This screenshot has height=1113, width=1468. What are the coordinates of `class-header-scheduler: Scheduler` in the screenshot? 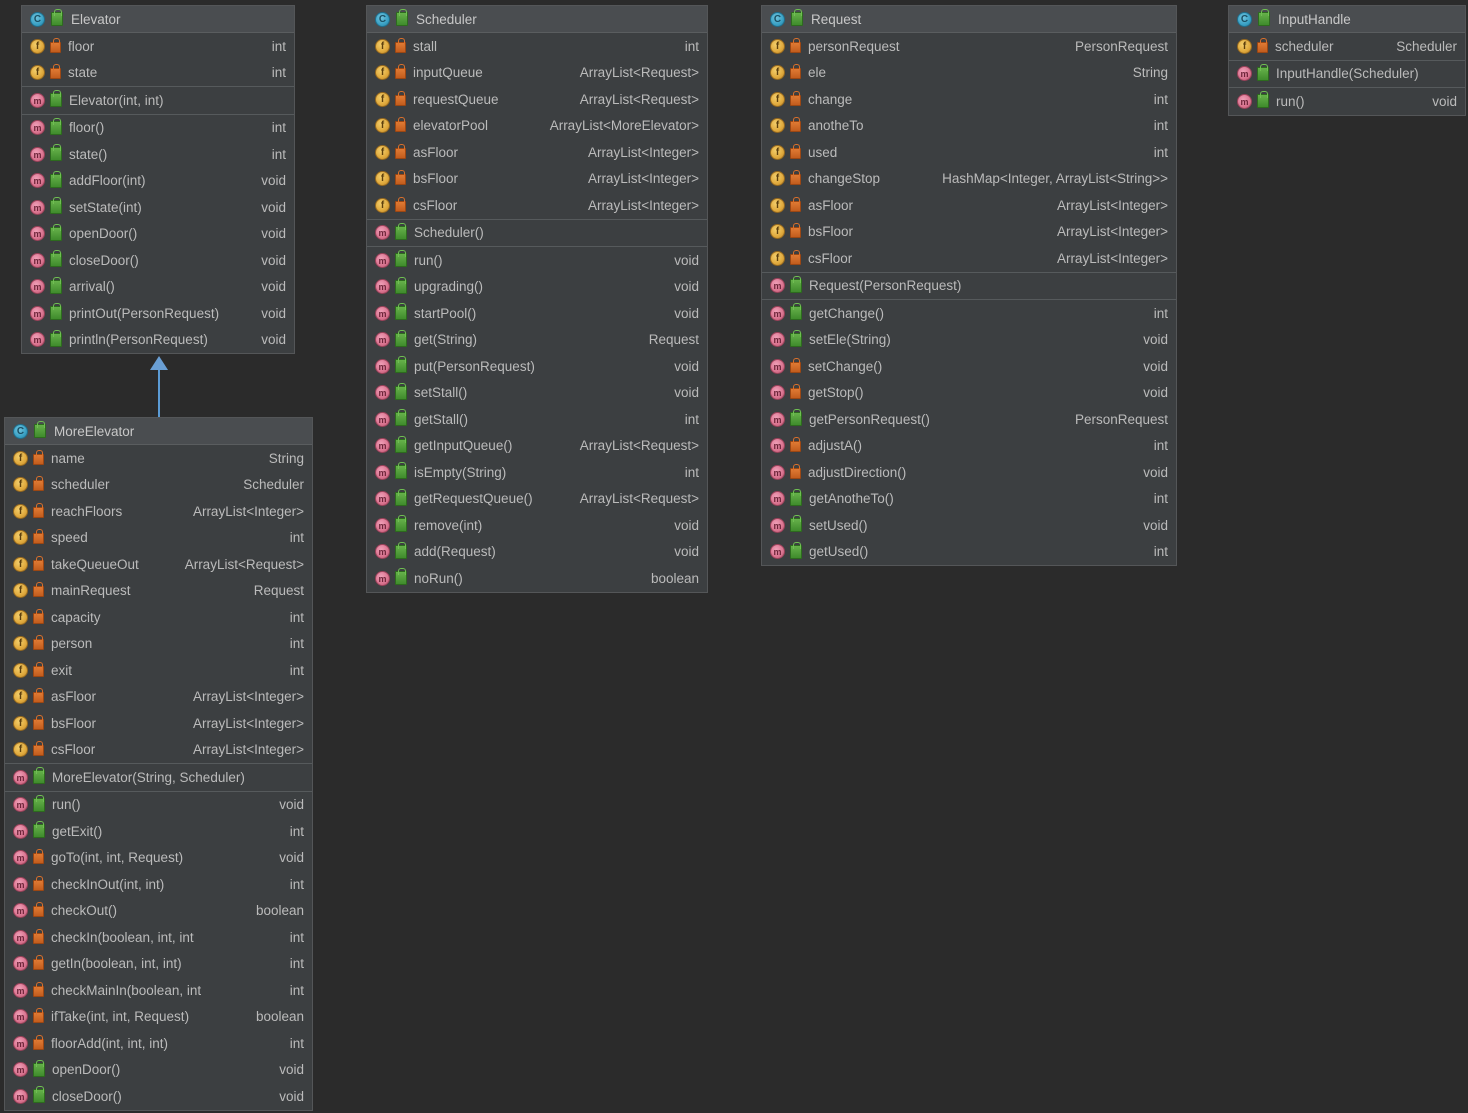 It's located at (537, 19).